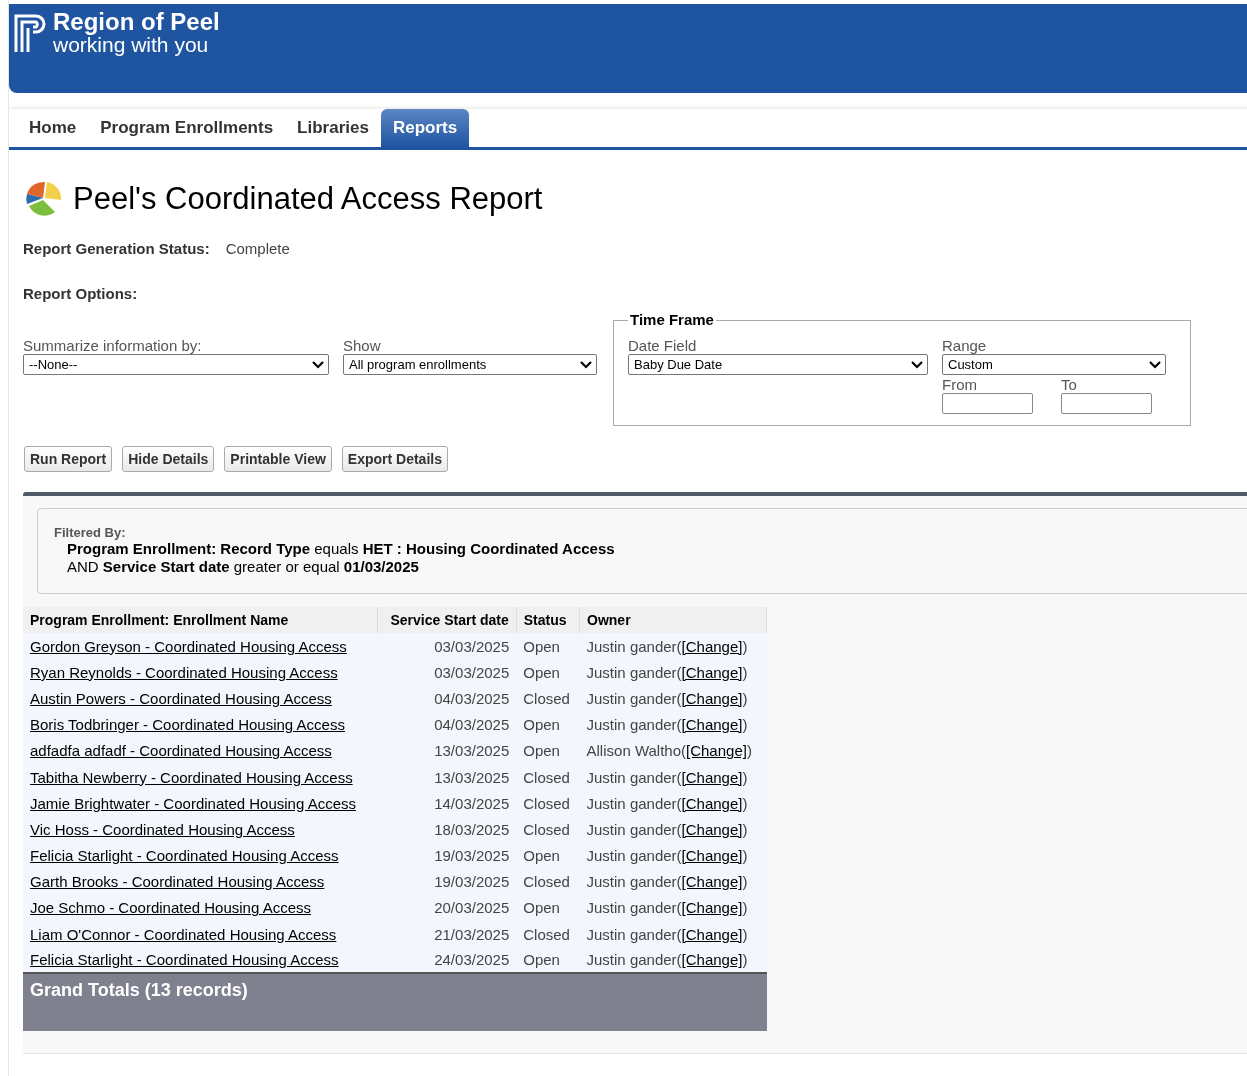 Image resolution: width=1247 pixels, height=1076 pixels. I want to click on table-cell: 20/03/2025, so click(447, 908).